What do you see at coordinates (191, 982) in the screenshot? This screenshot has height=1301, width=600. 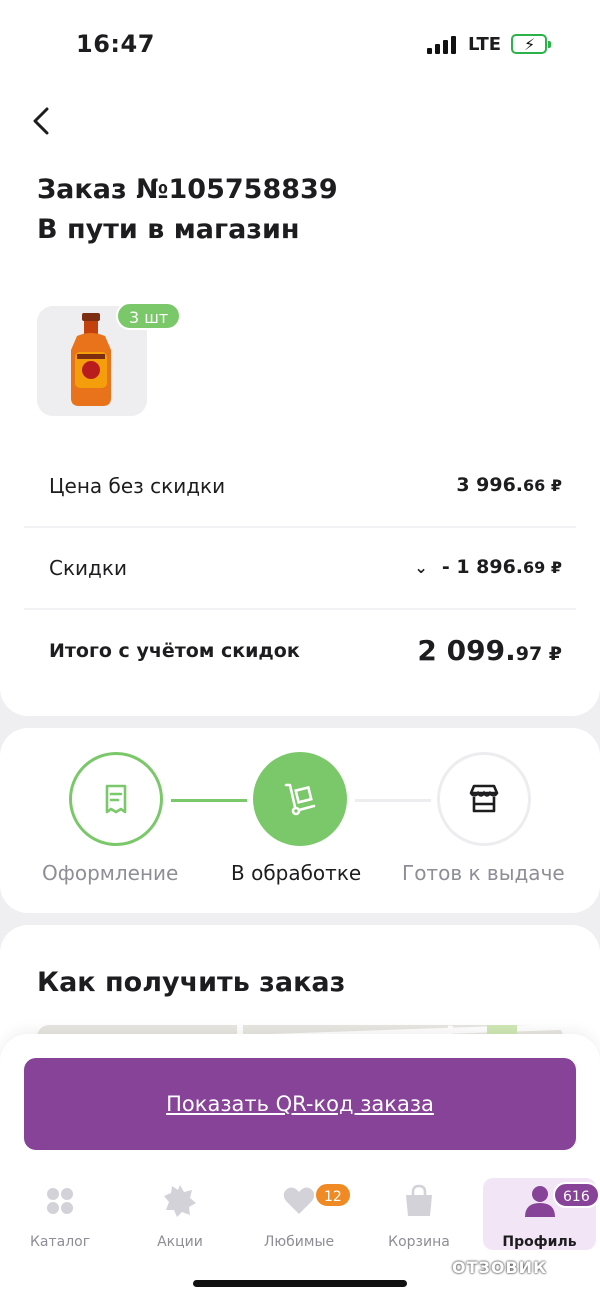 I see `receive-title: Как получить заказ` at bounding box center [191, 982].